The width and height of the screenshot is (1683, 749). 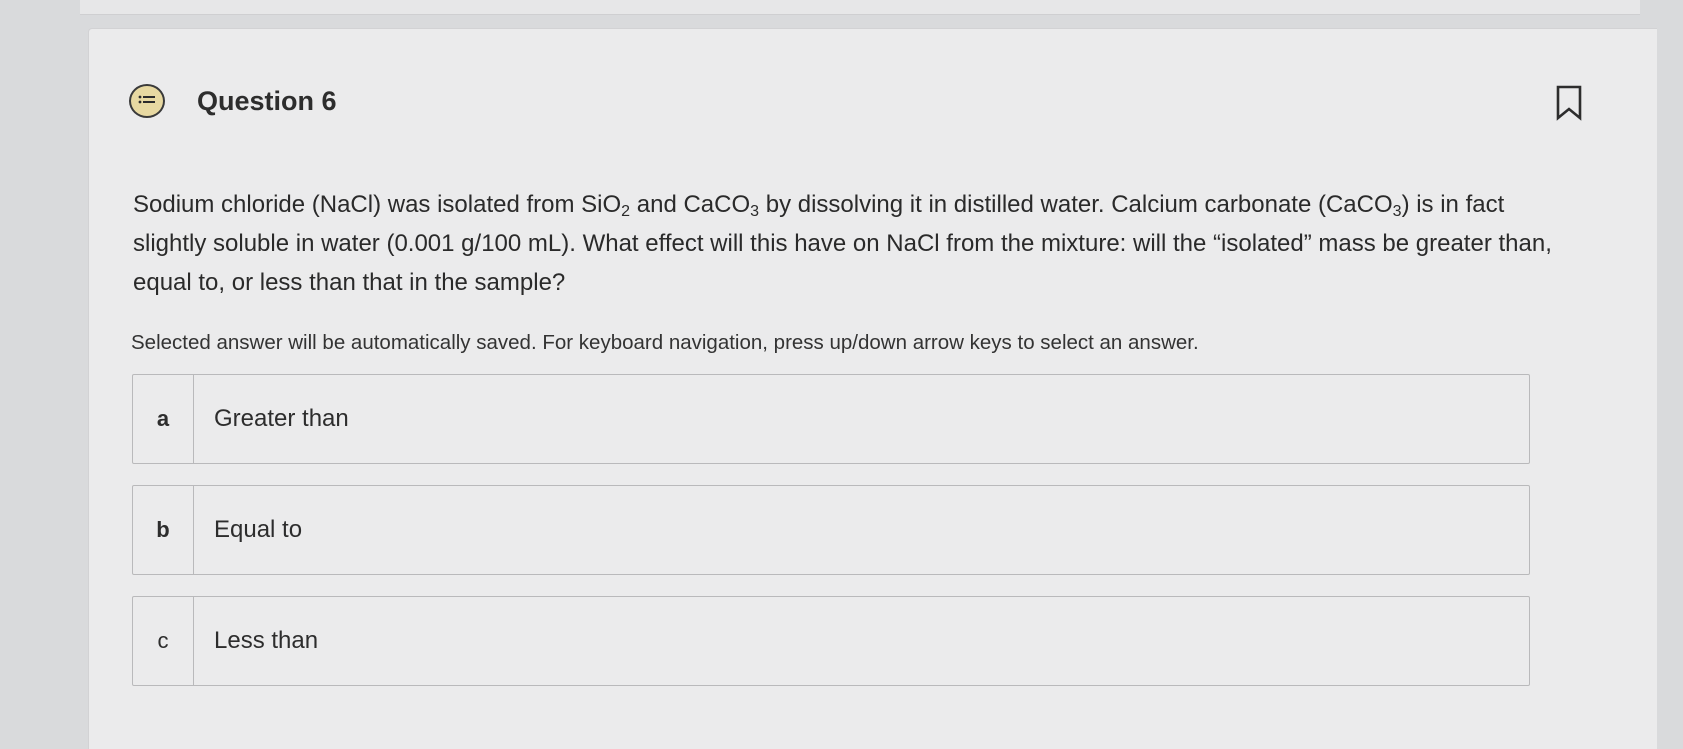 What do you see at coordinates (163, 530) in the screenshot?
I see `option-letter: b` at bounding box center [163, 530].